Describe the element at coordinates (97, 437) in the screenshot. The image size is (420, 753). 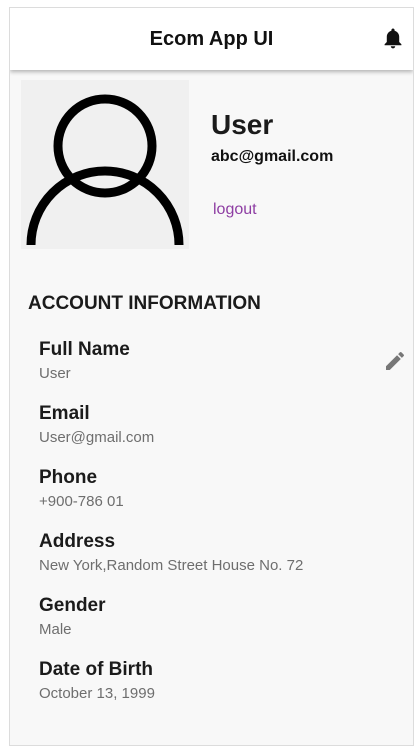
I see `info-value: User@gmail.com` at that location.